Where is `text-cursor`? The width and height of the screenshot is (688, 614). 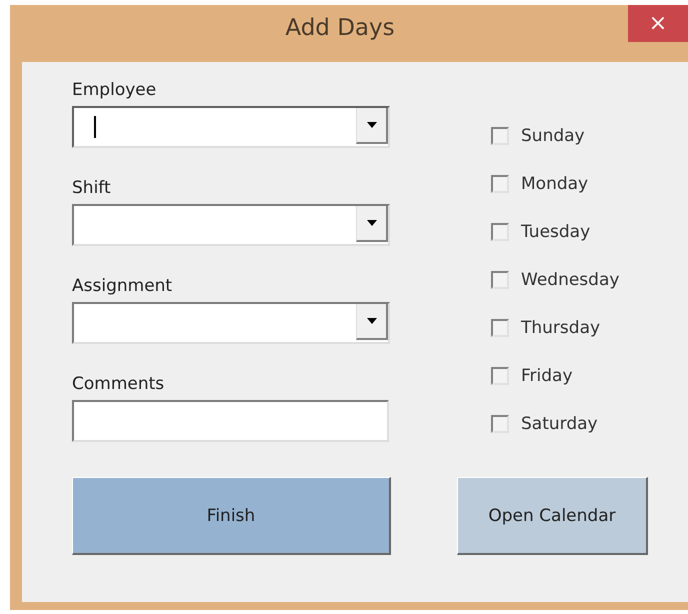 text-cursor is located at coordinates (95, 127).